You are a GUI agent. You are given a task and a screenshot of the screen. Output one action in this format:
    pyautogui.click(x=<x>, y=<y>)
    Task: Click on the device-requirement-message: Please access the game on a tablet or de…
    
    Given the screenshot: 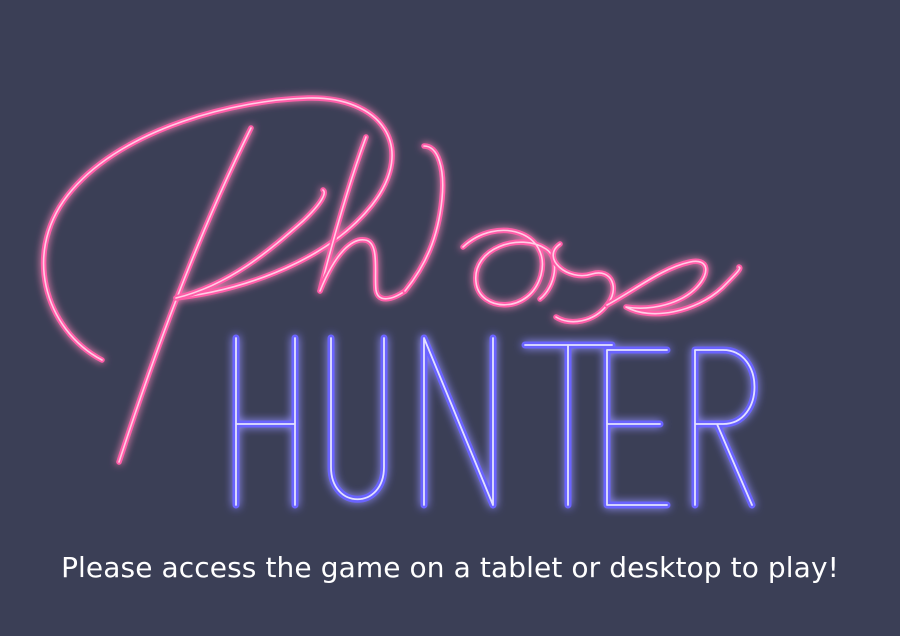 What is the action you would take?
    pyautogui.click(x=450, y=567)
    